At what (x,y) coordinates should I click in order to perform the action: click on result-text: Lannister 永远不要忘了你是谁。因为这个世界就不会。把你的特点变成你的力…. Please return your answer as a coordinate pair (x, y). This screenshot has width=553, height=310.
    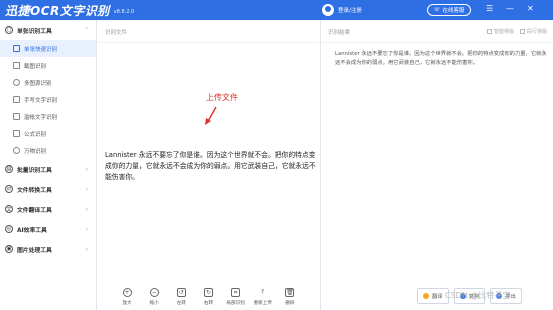
    Looking at the image, I should click on (441, 59).